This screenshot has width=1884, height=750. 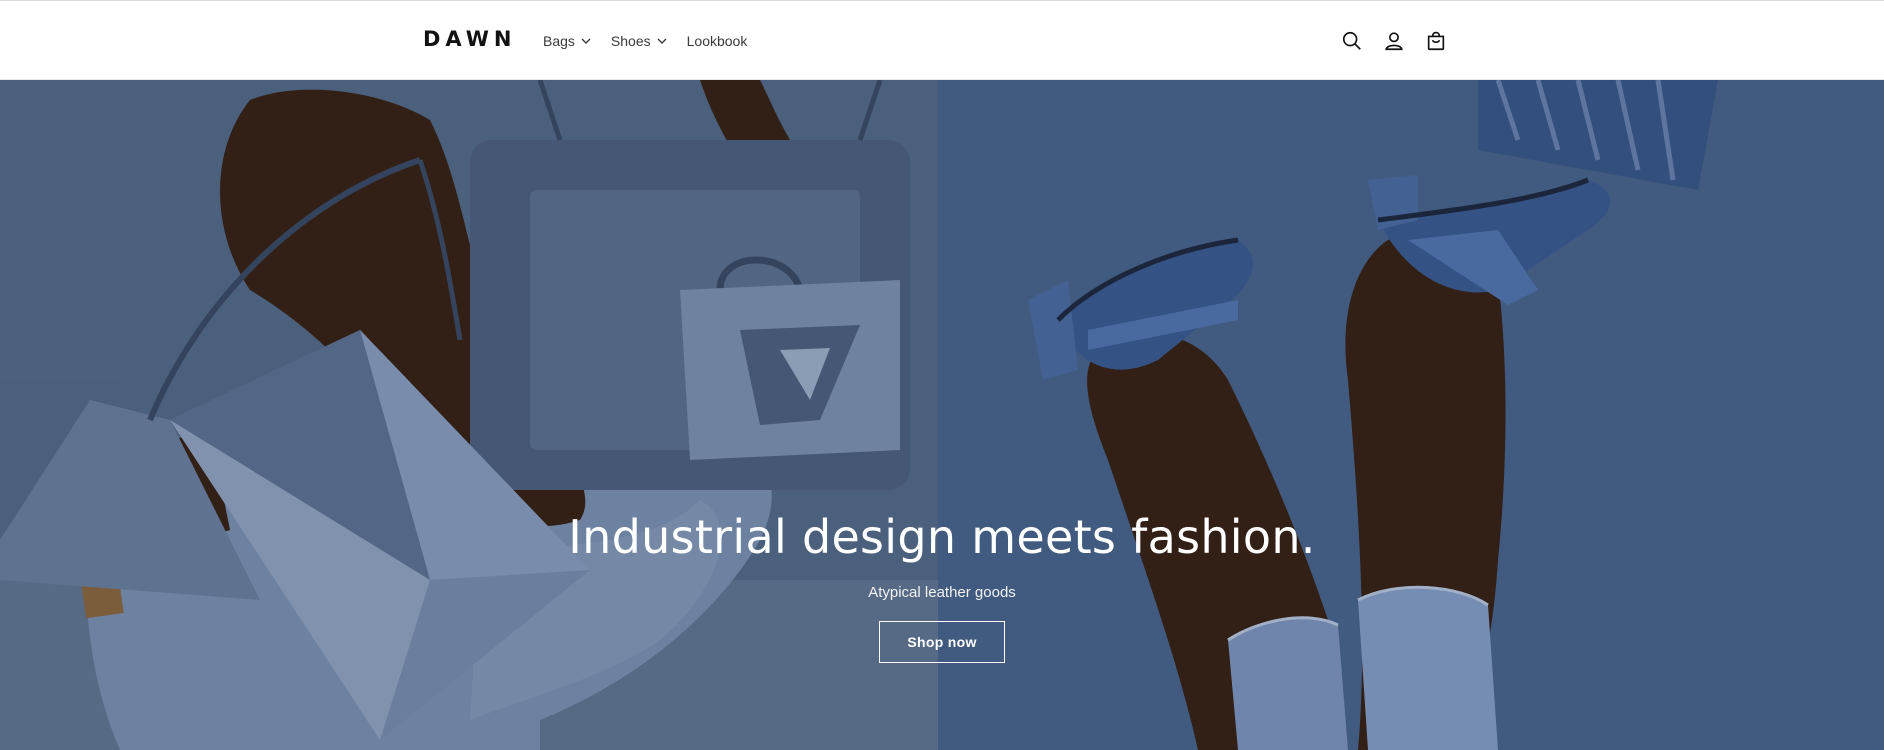 What do you see at coordinates (942, 592) in the screenshot?
I see `hero-subtitle: Atypical leather goods` at bounding box center [942, 592].